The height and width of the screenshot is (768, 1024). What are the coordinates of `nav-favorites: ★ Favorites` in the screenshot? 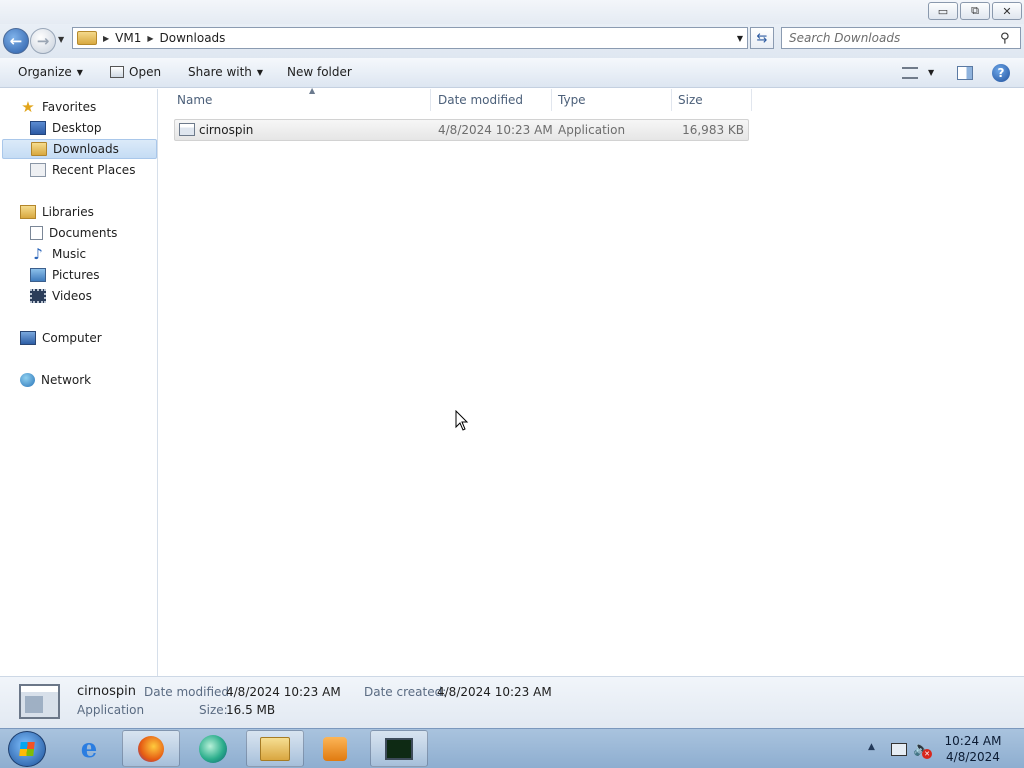 It's located at (58, 107).